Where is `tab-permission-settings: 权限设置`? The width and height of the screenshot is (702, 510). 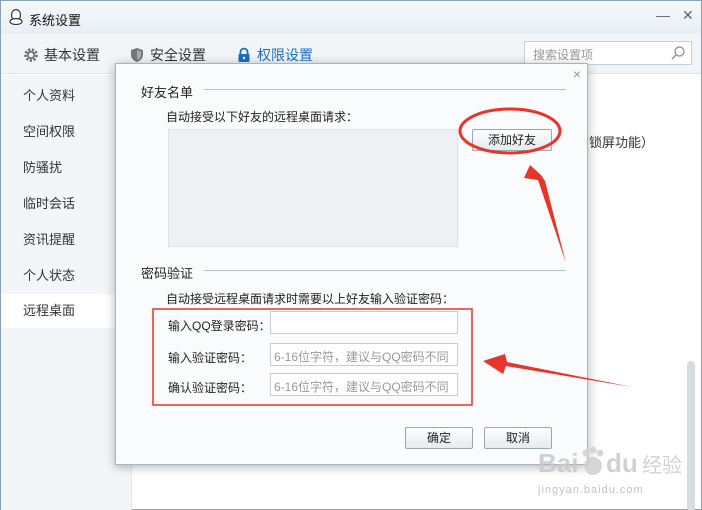
tab-permission-settings: 权限设置 is located at coordinates (274, 55).